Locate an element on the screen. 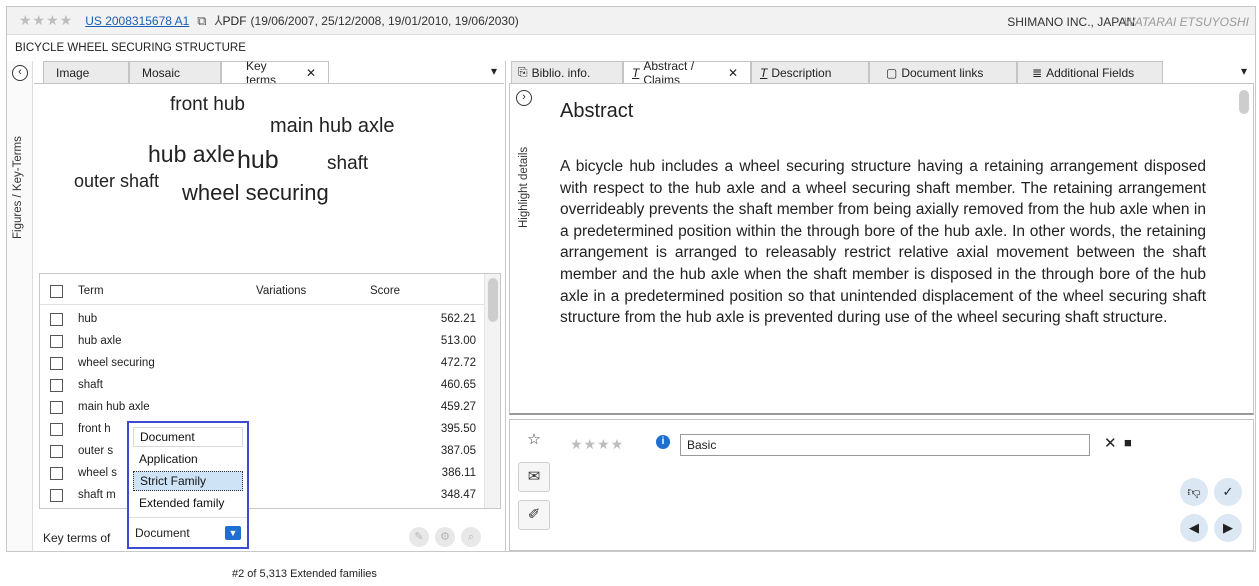 The height and width of the screenshot is (586, 1259). abstract-scrollbar is located at coordinates (1244, 246).